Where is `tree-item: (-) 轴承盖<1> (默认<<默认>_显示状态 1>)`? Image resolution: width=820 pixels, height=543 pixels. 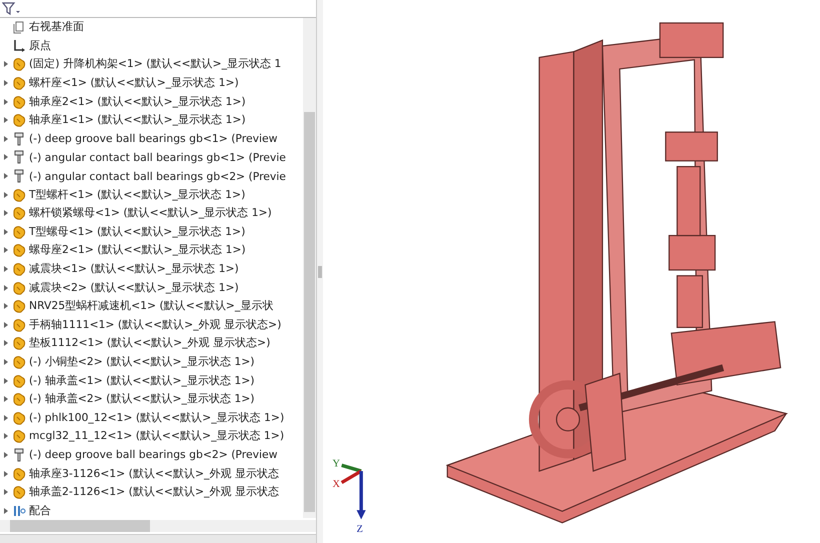 tree-item: (-) 轴承盖<1> (默认<<默认>_显示状态 1>) is located at coordinates (141, 381).